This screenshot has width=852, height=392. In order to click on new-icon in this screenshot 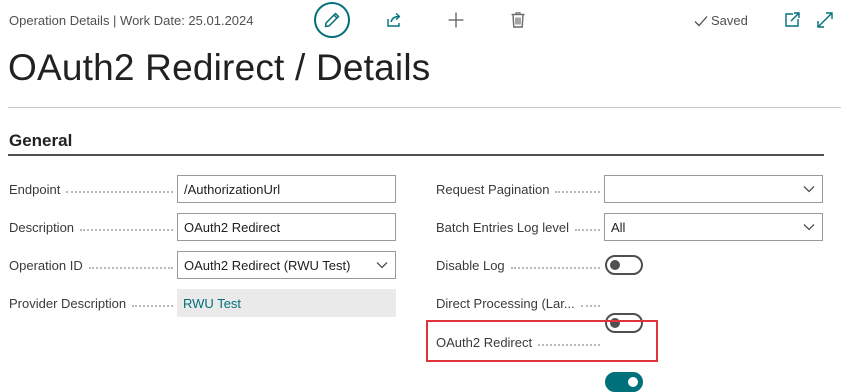, I will do `click(456, 20)`.